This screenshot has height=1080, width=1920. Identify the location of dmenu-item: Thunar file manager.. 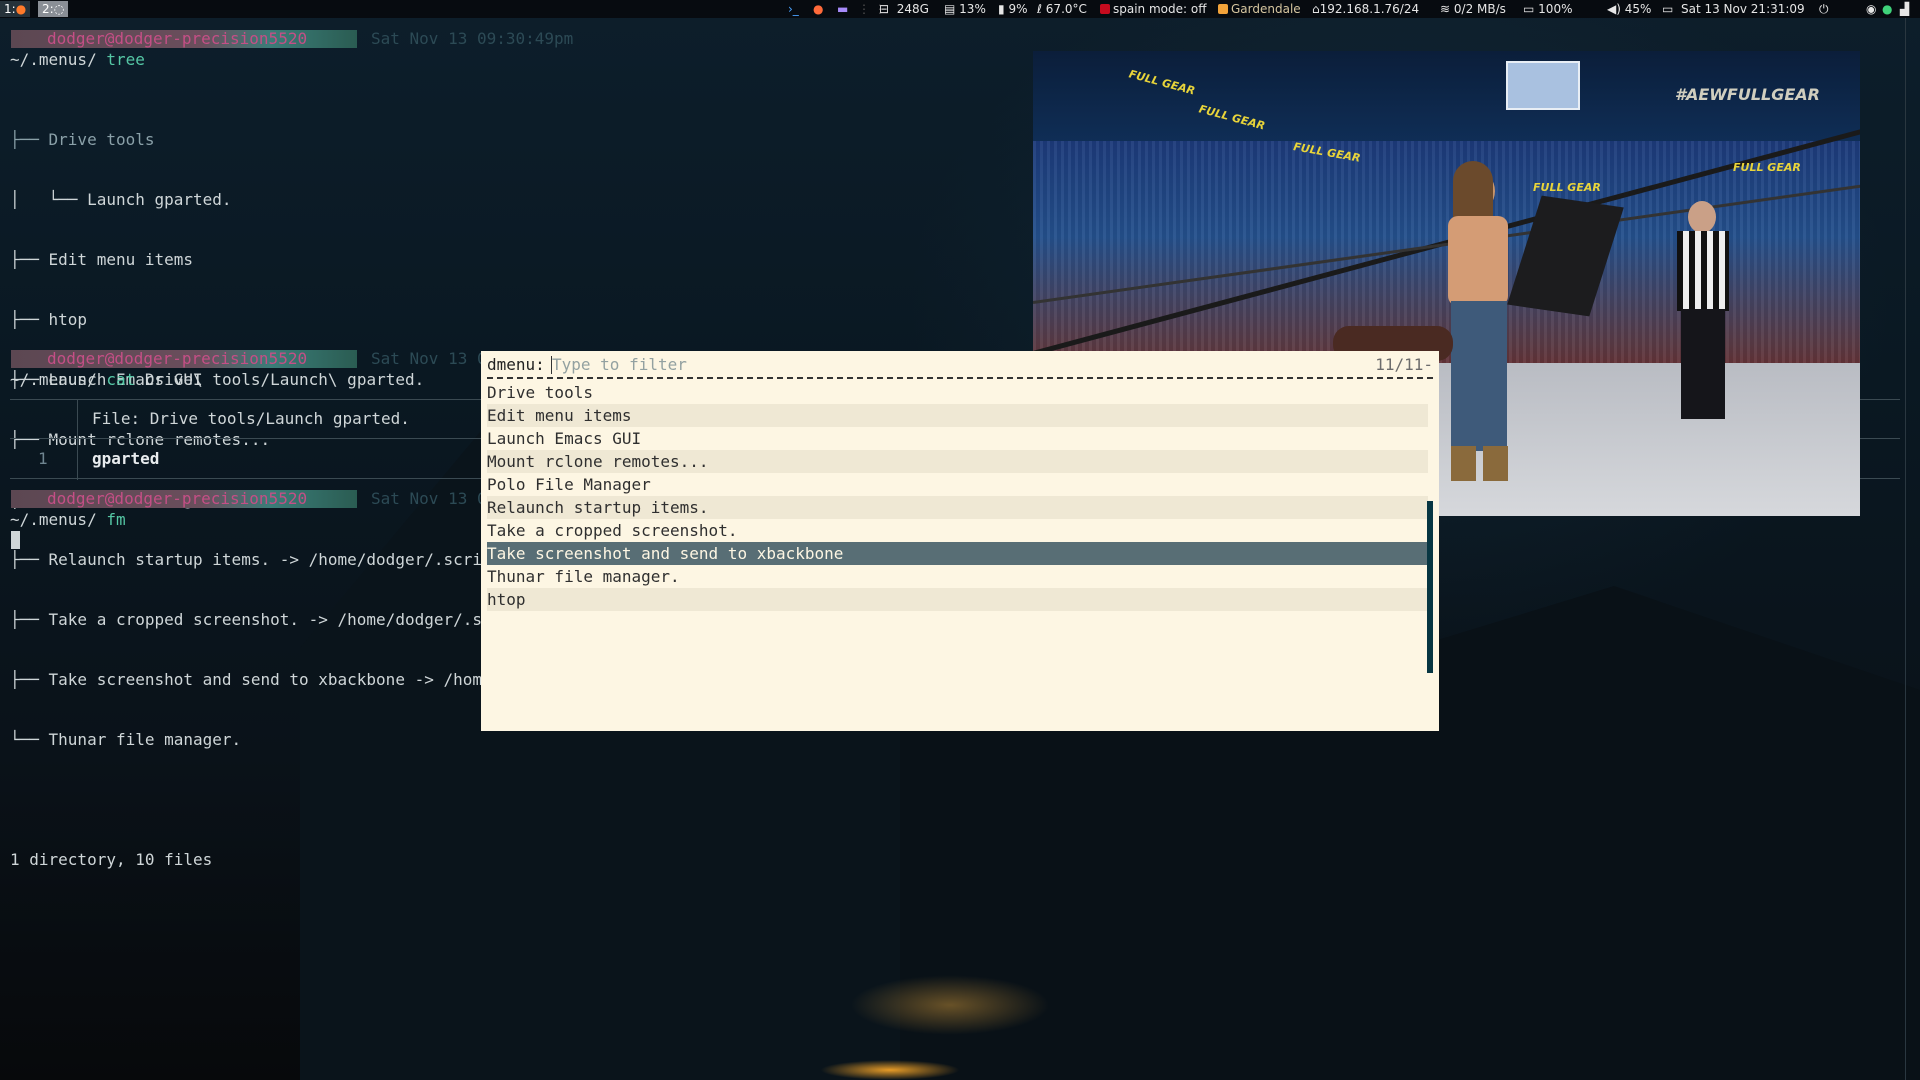
(957, 576).